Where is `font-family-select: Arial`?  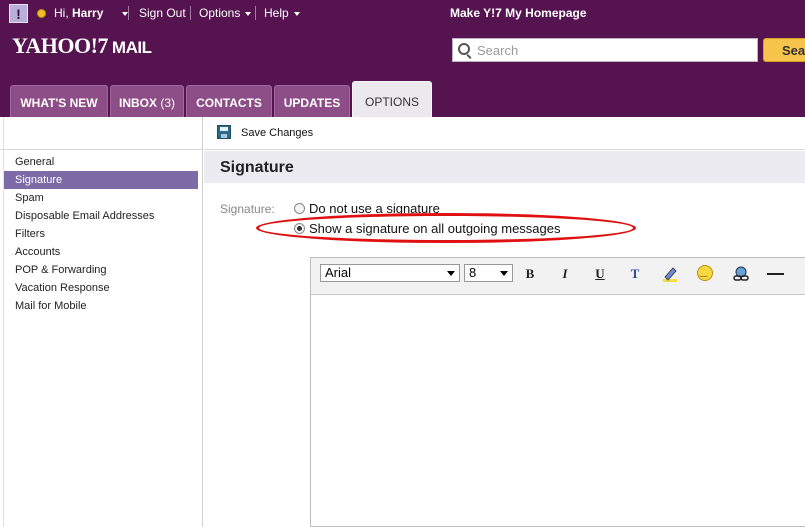
font-family-select: Arial is located at coordinates (390, 273).